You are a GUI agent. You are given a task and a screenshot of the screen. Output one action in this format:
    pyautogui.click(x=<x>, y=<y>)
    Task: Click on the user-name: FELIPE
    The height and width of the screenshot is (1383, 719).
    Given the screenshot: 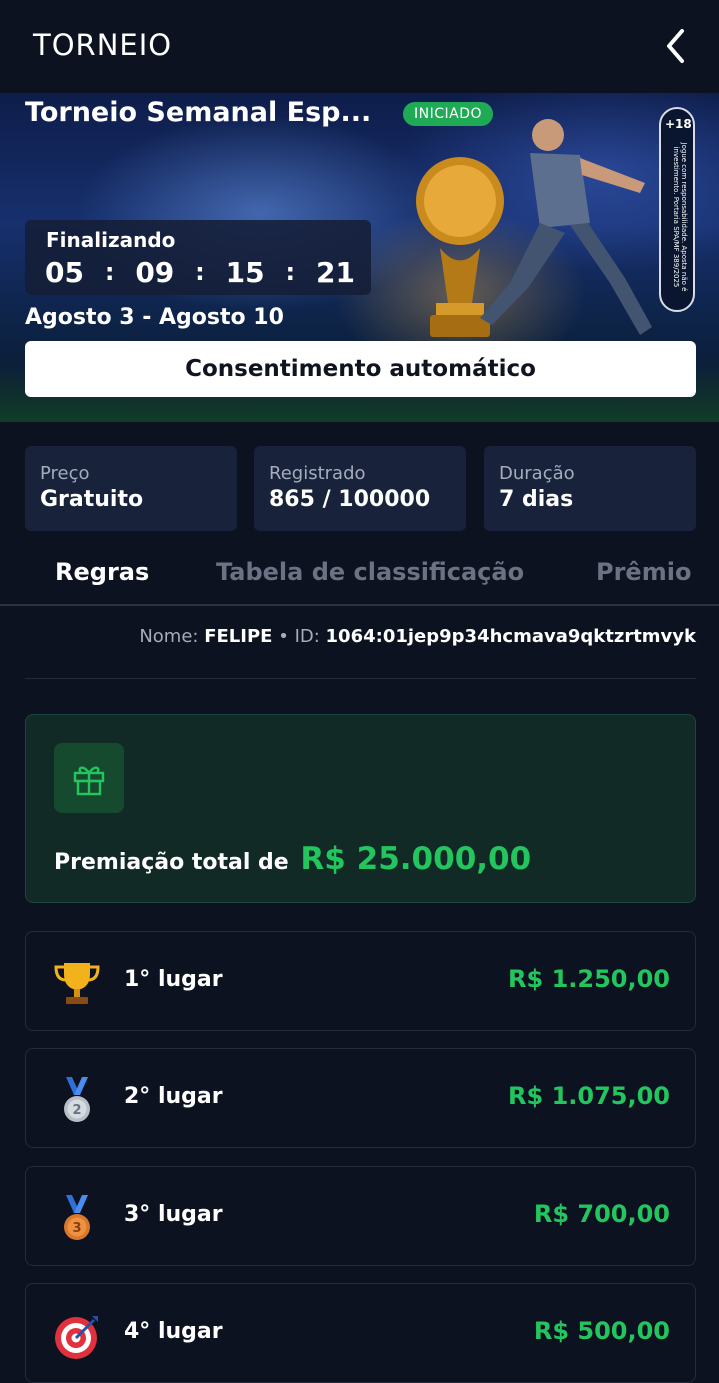 What is the action you would take?
    pyautogui.click(x=238, y=636)
    